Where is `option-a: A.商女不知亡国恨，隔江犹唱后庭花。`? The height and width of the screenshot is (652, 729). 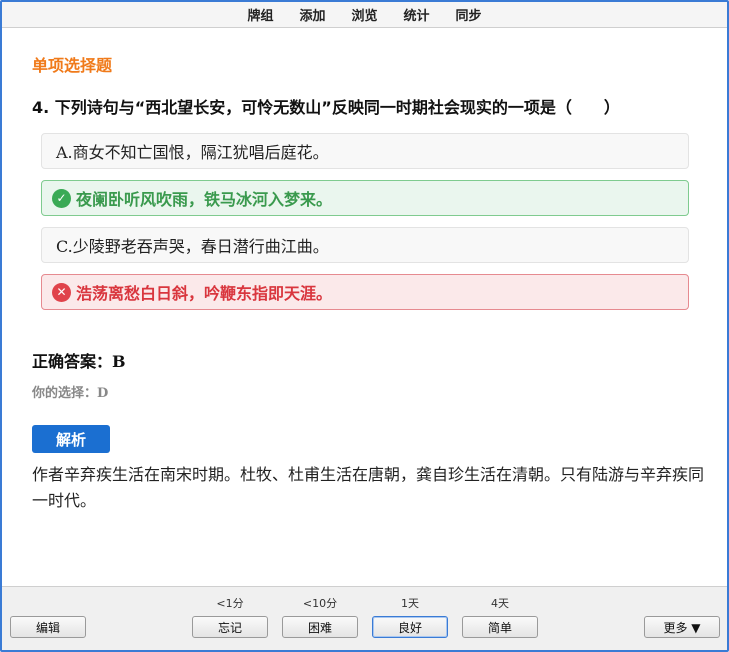
option-a: A.商女不知亡国恨，隔江犹唱后庭花。 is located at coordinates (365, 151).